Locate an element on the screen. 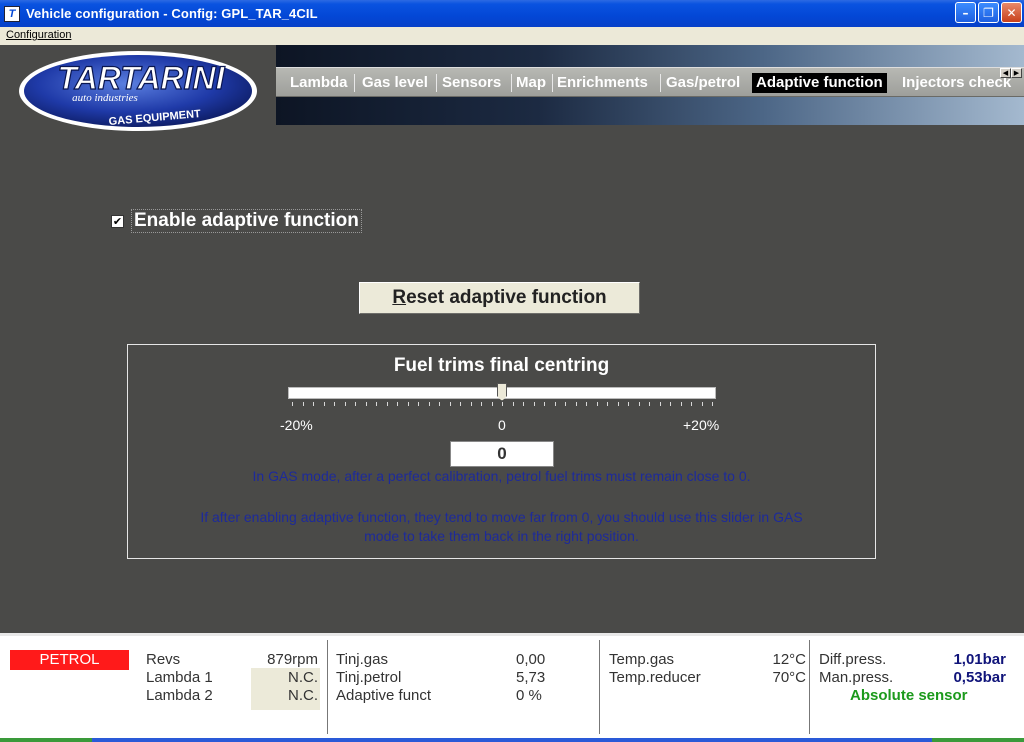 The image size is (1024, 742). tab-gas-petrol: Gas/petrol is located at coordinates (703, 83).